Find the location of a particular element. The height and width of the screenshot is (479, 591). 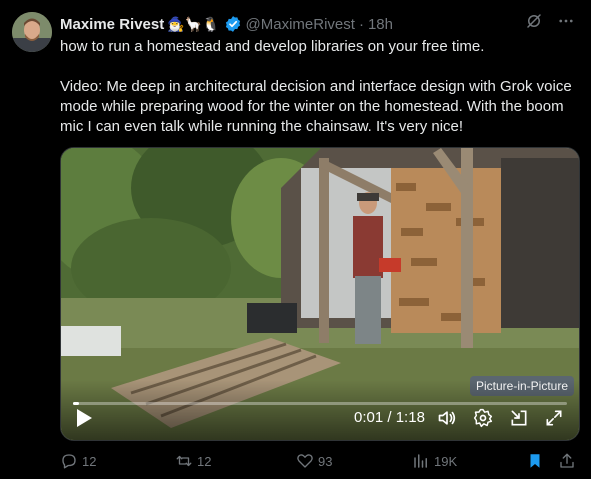

reply-button: 12 is located at coordinates (78, 461).